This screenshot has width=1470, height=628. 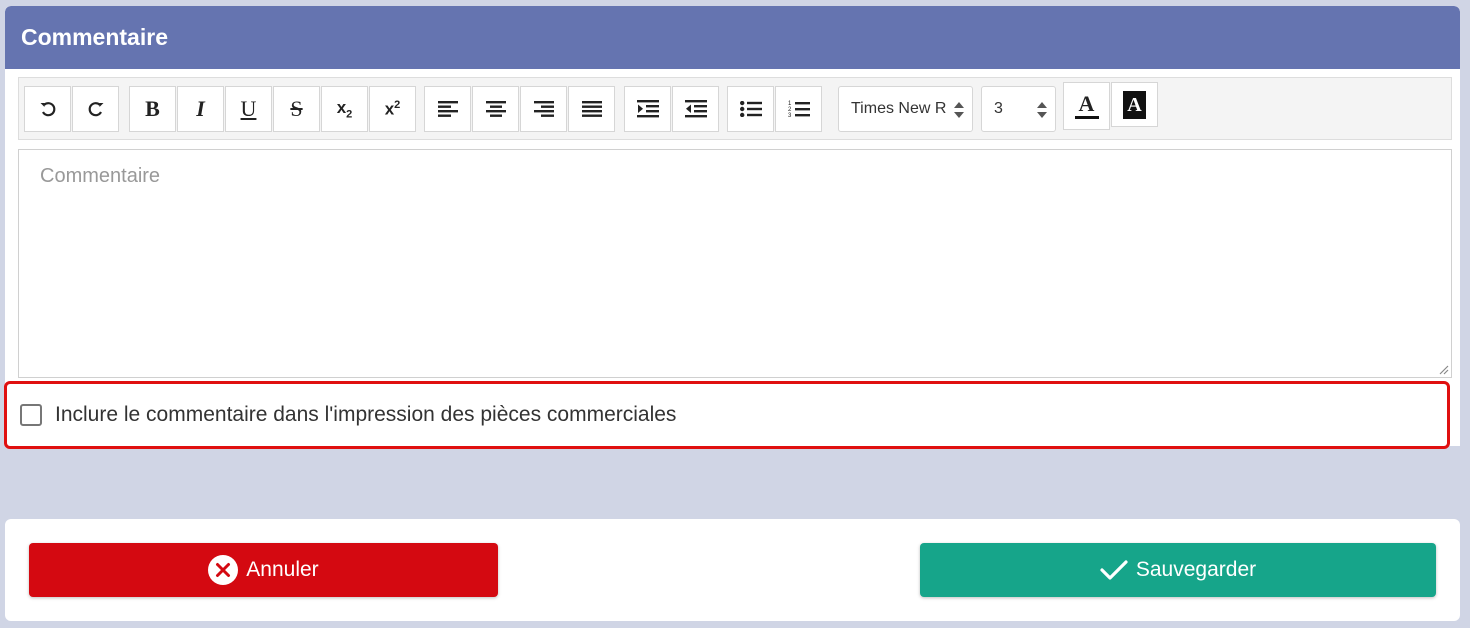 What do you see at coordinates (1196, 569) in the screenshot?
I see `save-label: Sauvegarder` at bounding box center [1196, 569].